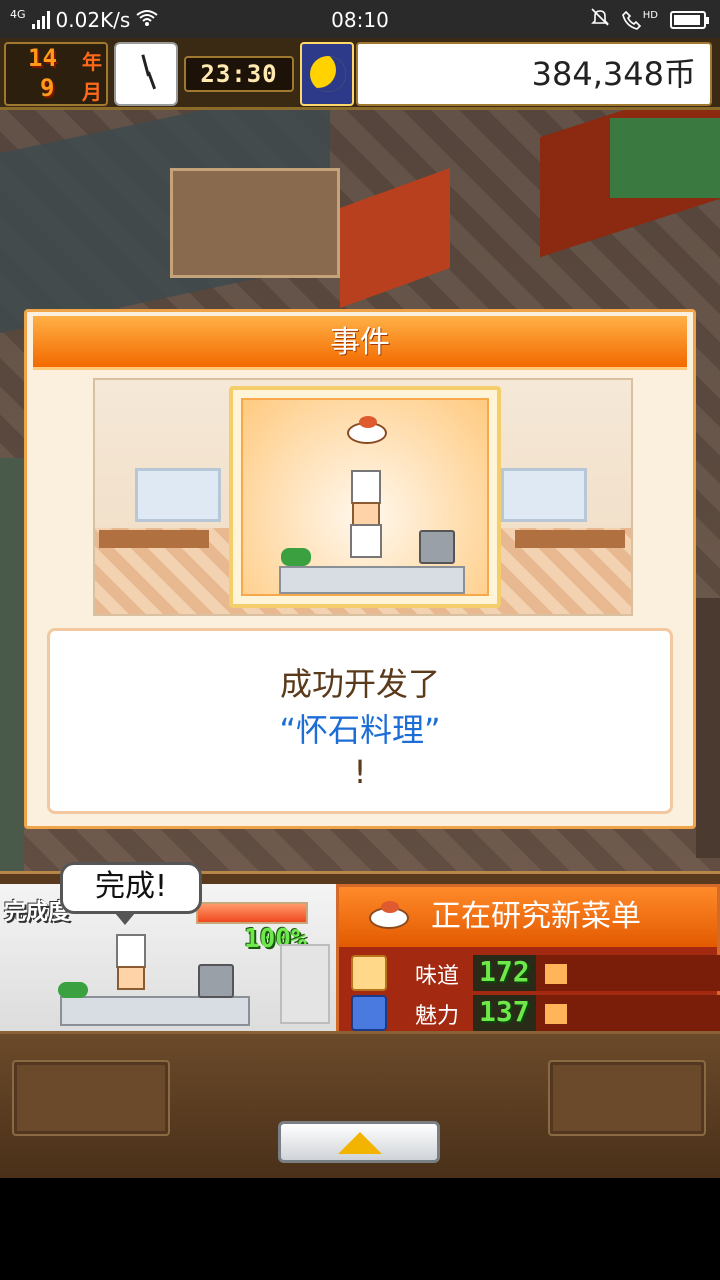  What do you see at coordinates (47, 88) in the screenshot?
I see `month-value: 9` at bounding box center [47, 88].